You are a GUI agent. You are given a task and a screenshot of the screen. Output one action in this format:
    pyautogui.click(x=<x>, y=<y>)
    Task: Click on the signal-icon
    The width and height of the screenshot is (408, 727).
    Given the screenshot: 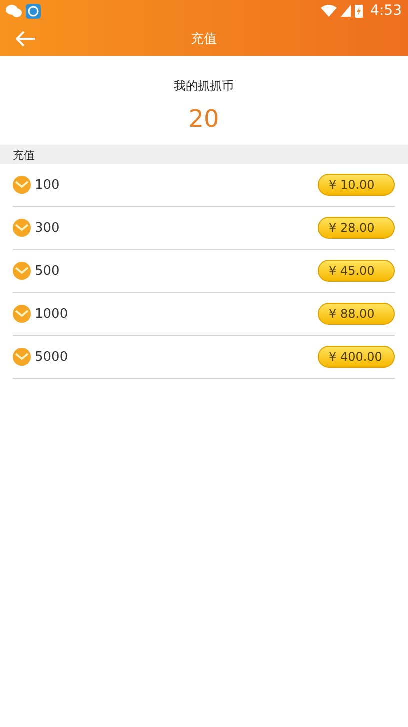 What is the action you would take?
    pyautogui.click(x=345, y=11)
    